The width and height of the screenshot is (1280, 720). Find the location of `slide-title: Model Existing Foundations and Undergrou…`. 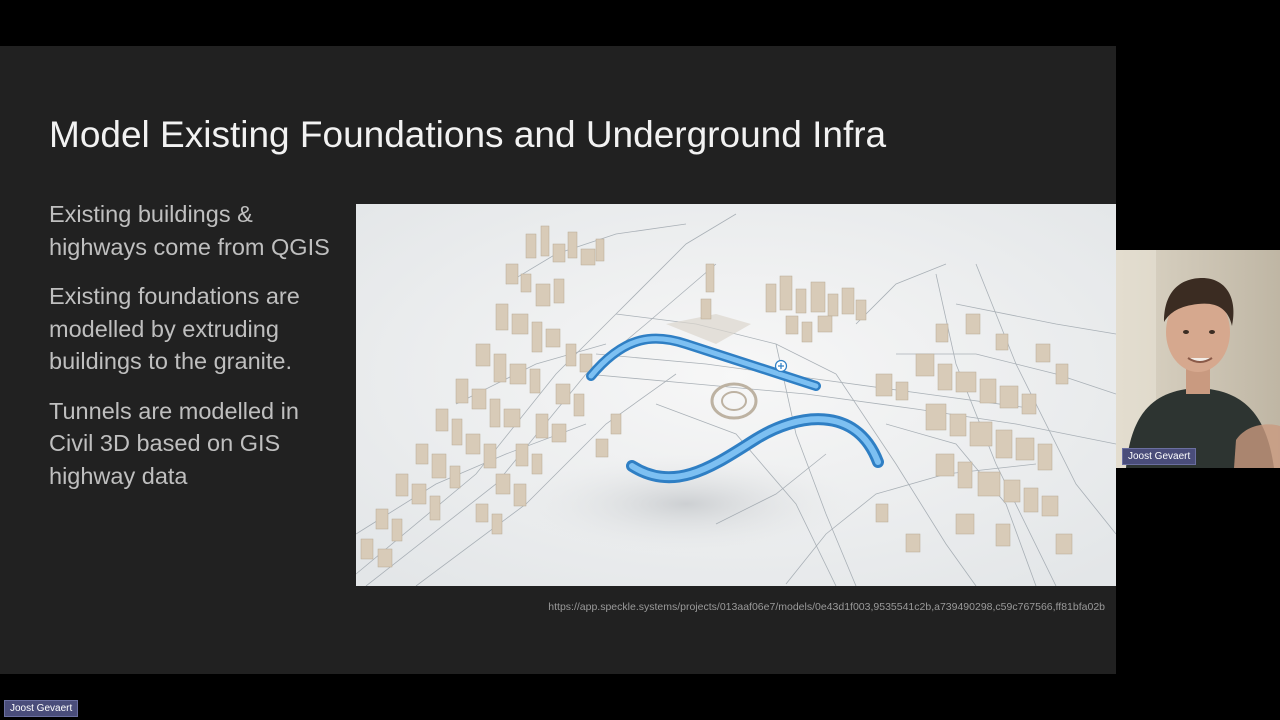

slide-title: Model Existing Foundations and Undergrou… is located at coordinates (468, 134).